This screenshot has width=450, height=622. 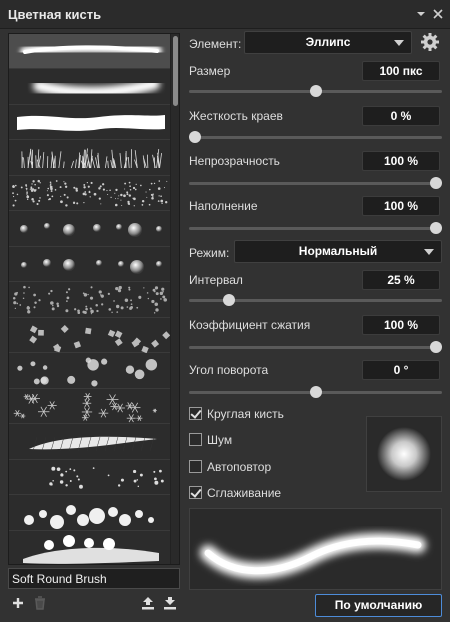 I want to click on element-value: Эллипс, so click(x=328, y=42).